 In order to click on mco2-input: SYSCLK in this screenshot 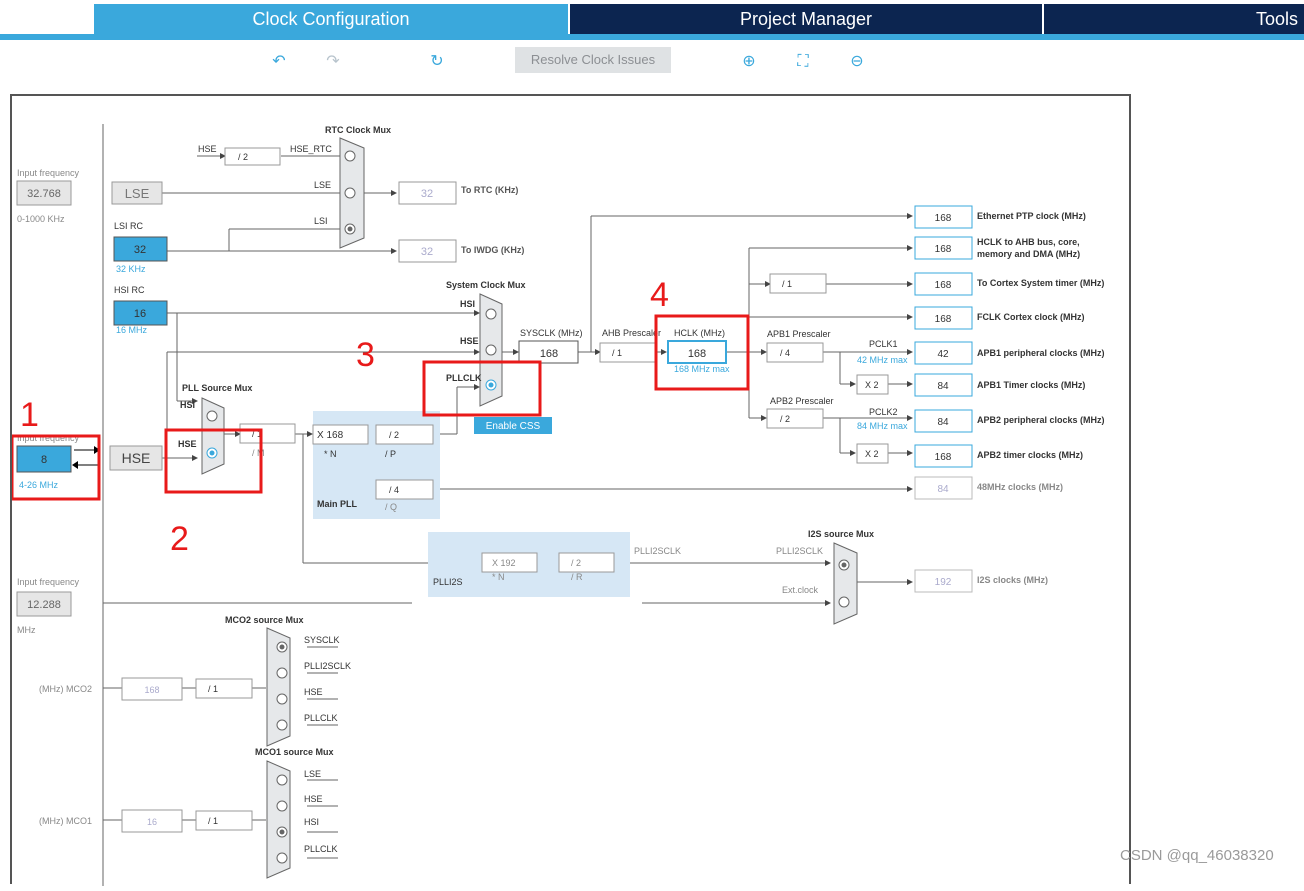, I will do `click(322, 640)`.